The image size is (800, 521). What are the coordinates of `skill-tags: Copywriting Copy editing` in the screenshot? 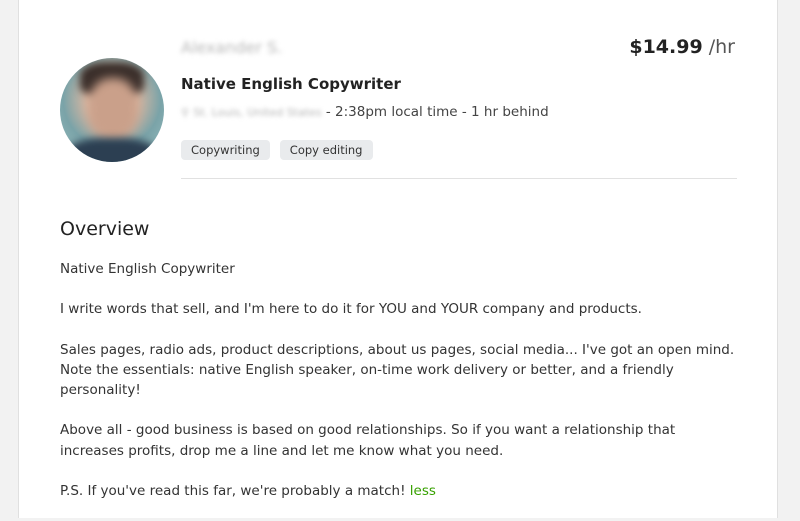 It's located at (277, 150).